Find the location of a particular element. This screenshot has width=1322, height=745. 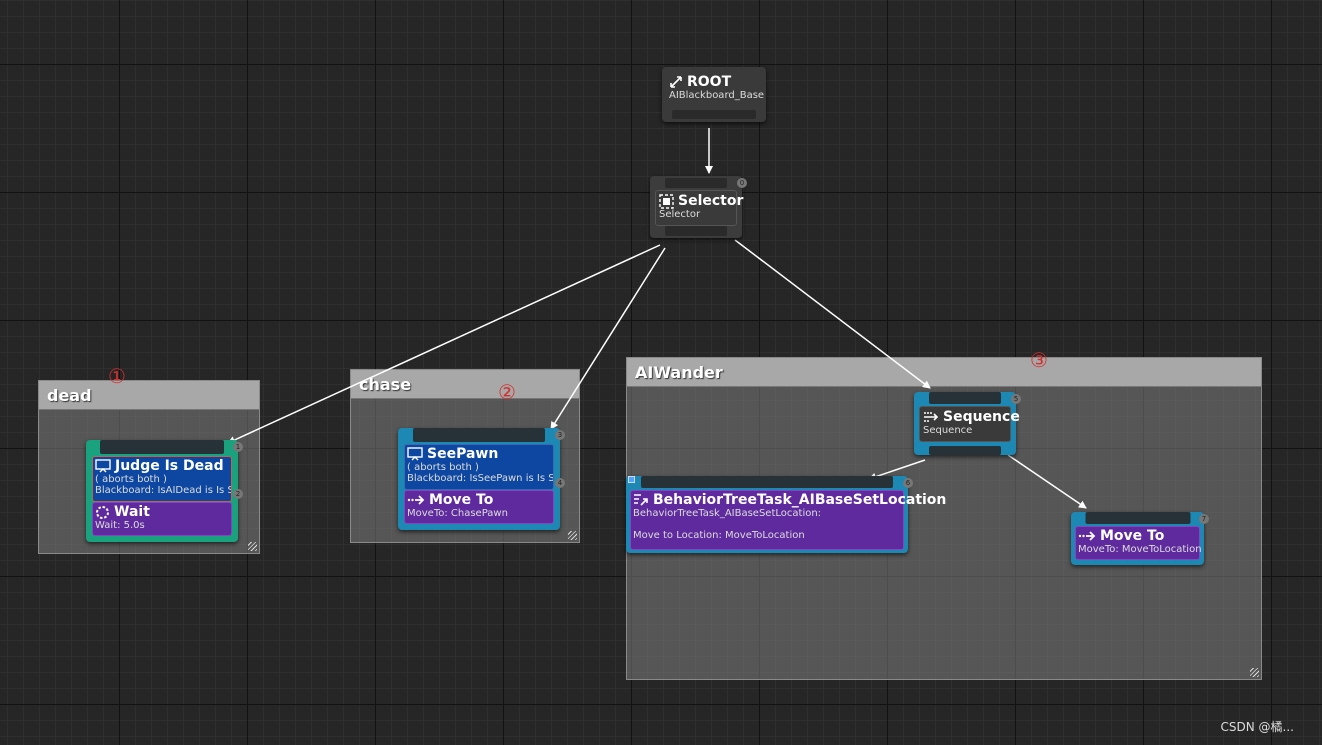

sequence-icon is located at coordinates (931, 417).